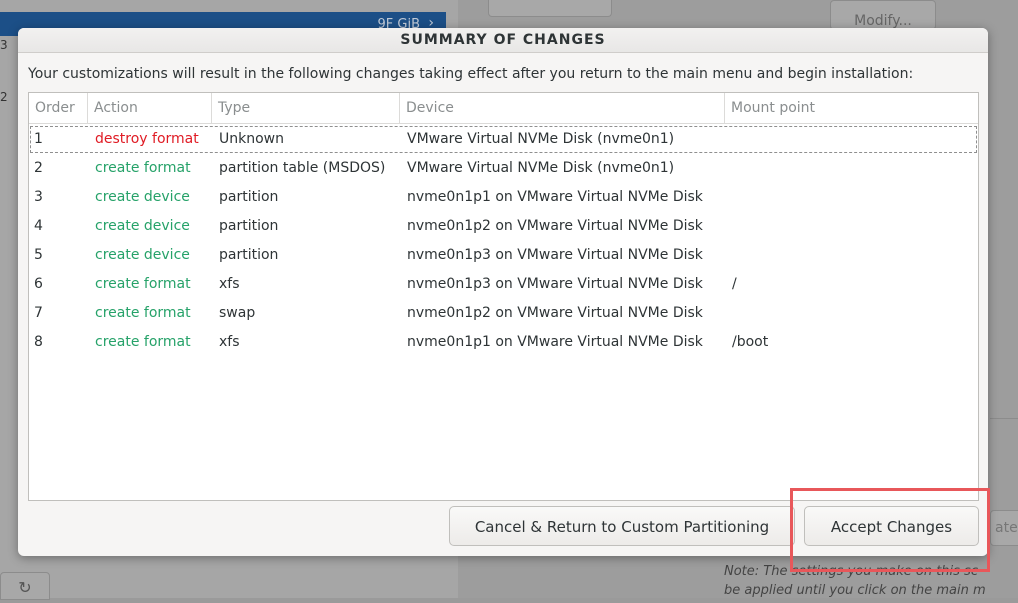  I want to click on cell-order: 7, so click(38, 313).